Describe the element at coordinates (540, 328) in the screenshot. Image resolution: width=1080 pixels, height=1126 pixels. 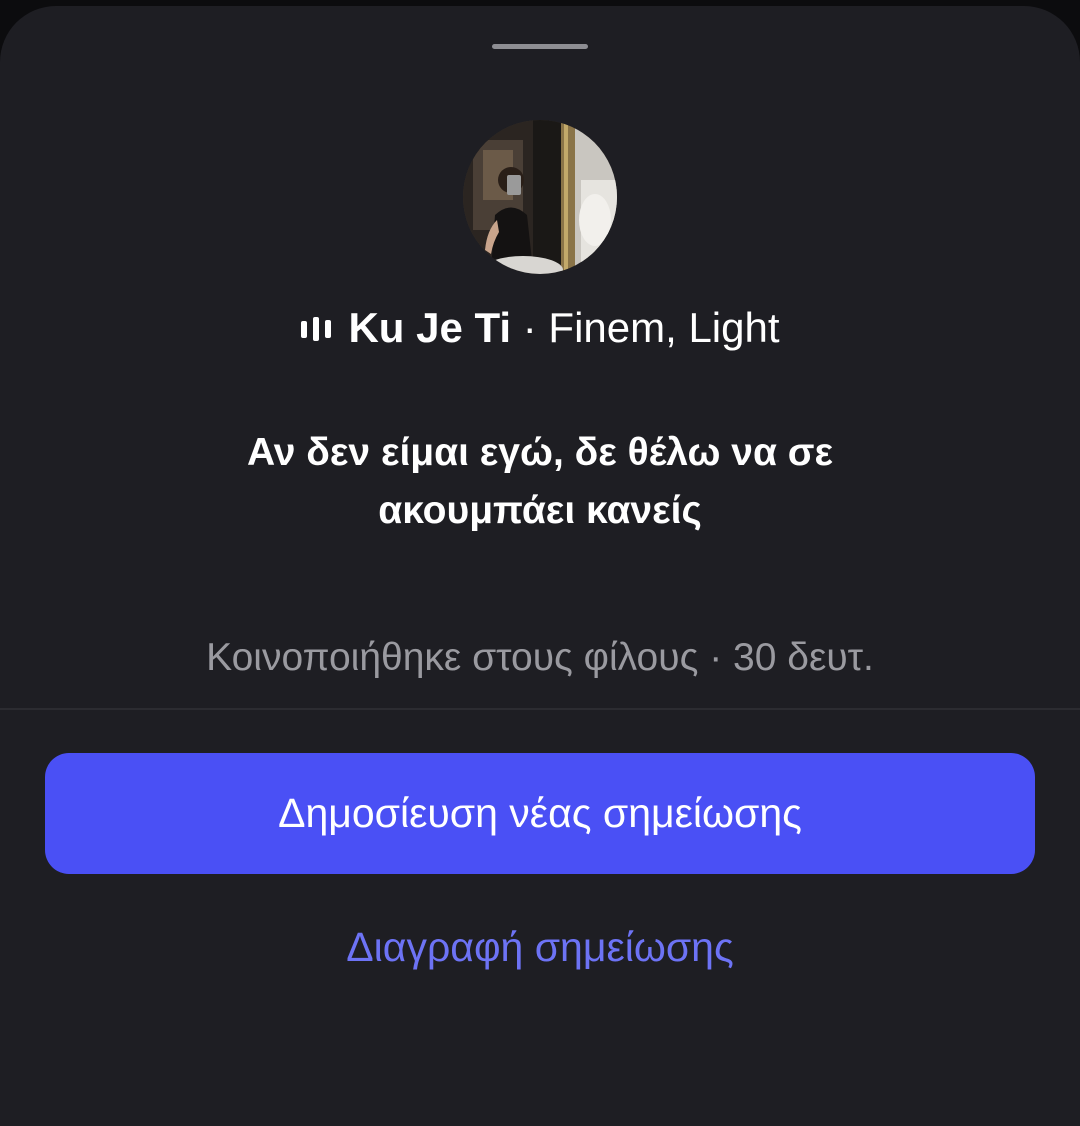
I see `song-info: Ku Je Ti · Finem, Light` at that location.